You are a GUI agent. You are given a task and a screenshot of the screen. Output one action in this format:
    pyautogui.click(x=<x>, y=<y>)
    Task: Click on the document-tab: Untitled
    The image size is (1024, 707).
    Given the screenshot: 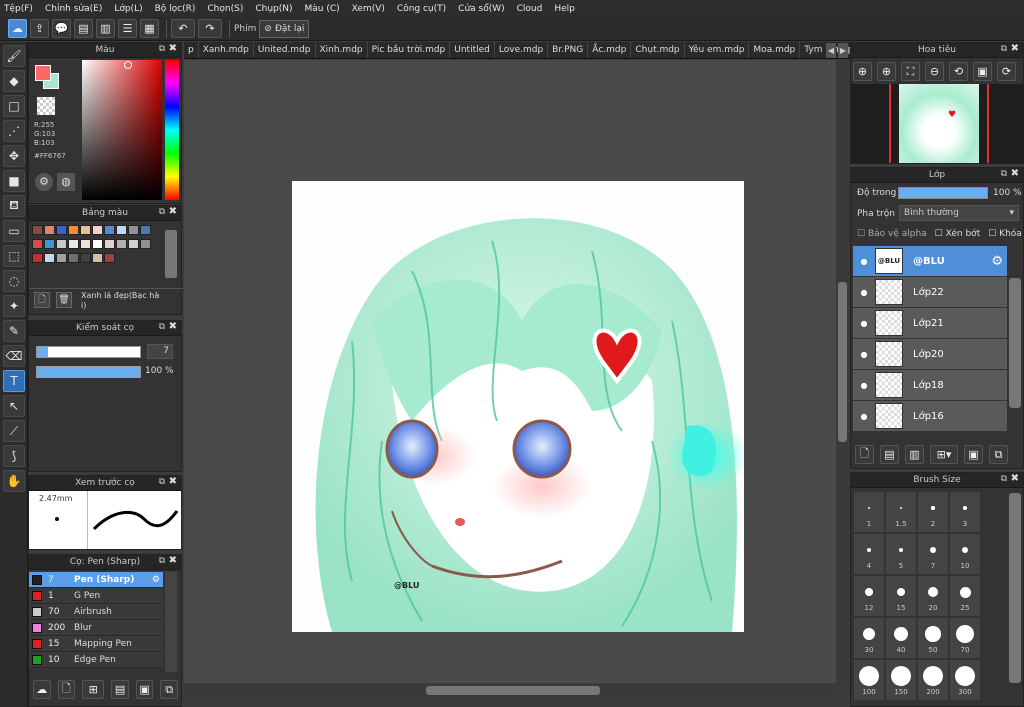 What is the action you would take?
    pyautogui.click(x=472, y=50)
    